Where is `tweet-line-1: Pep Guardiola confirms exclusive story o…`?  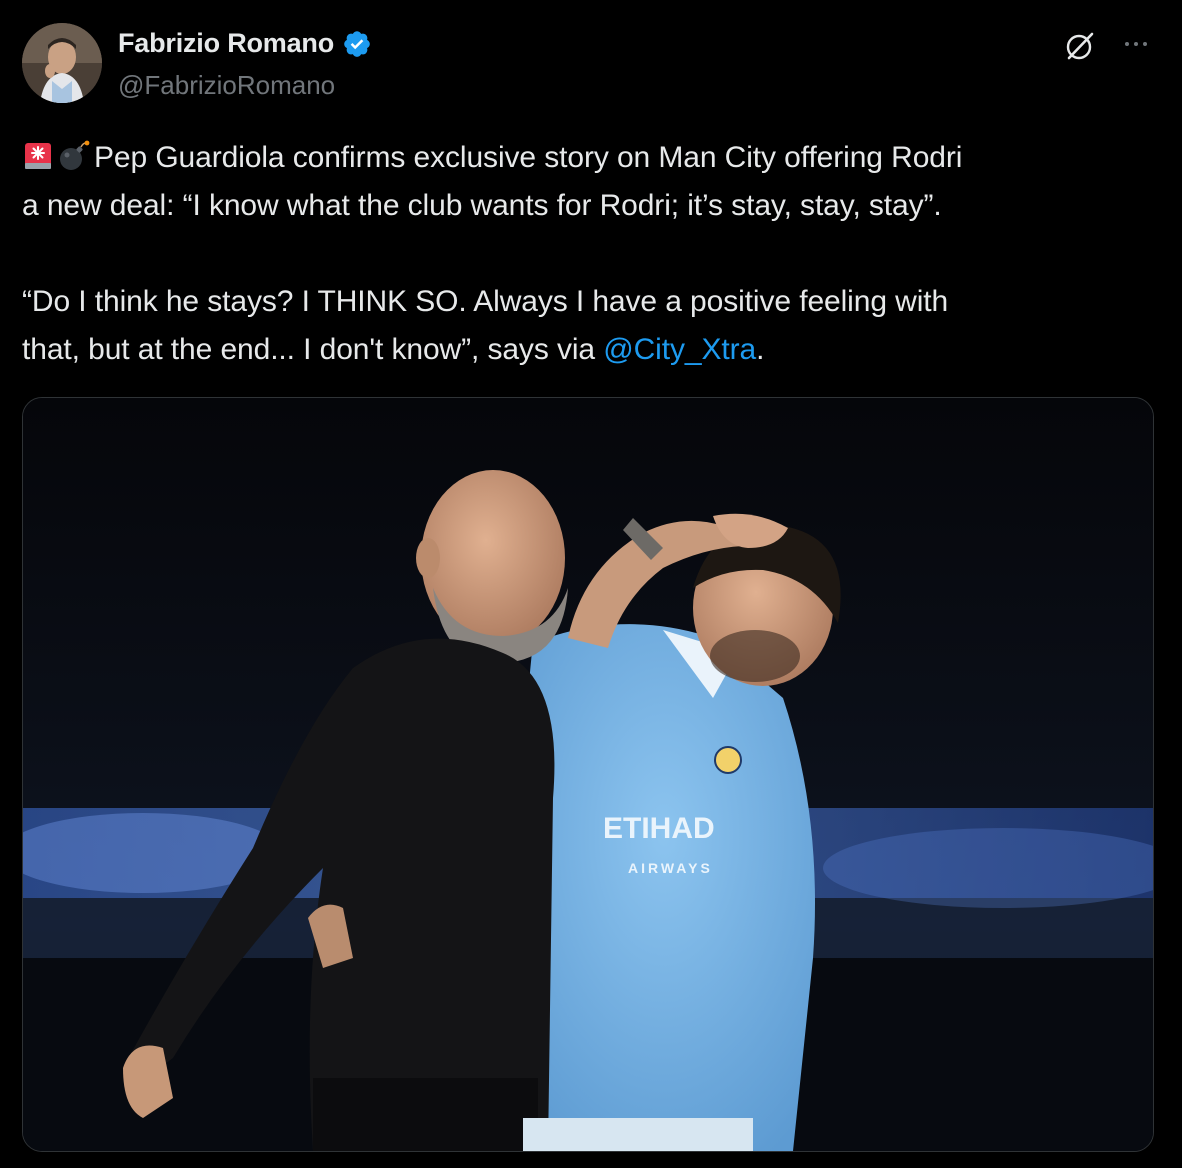 tweet-line-1: Pep Guardiola confirms exclusive story o… is located at coordinates (592, 158).